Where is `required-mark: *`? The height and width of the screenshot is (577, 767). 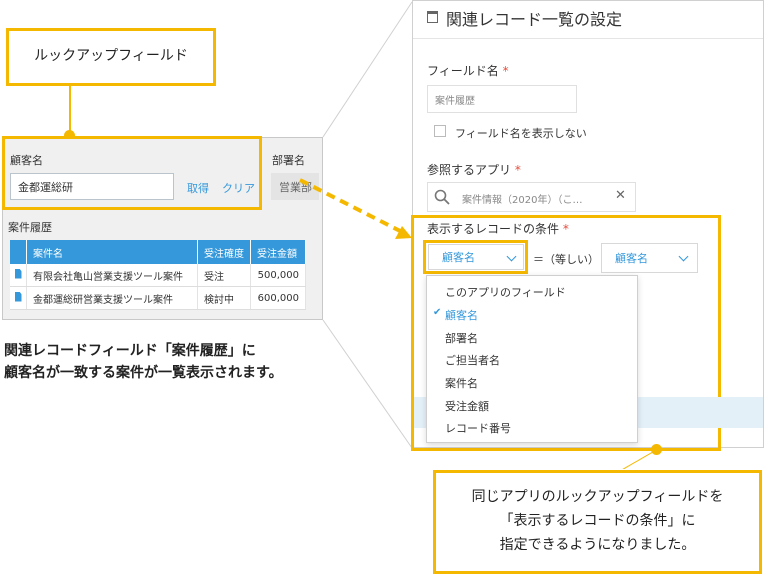 required-mark: * is located at coordinates (505, 71).